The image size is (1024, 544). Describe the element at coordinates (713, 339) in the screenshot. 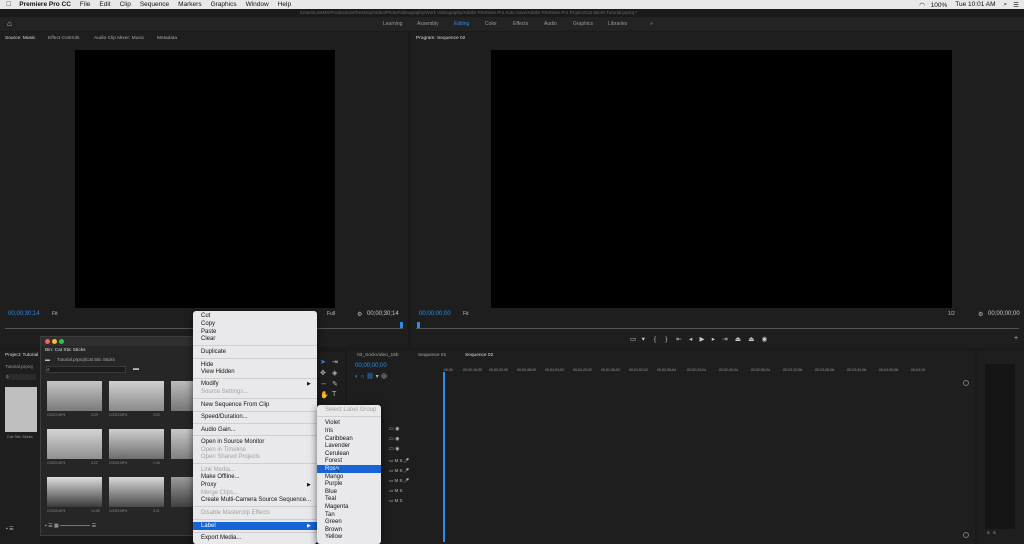

I see `step-forward-icon: ▸` at that location.